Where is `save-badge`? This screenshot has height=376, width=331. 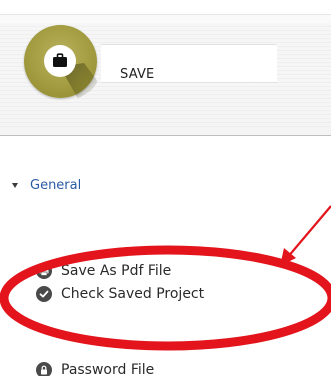
save-badge is located at coordinates (62, 62).